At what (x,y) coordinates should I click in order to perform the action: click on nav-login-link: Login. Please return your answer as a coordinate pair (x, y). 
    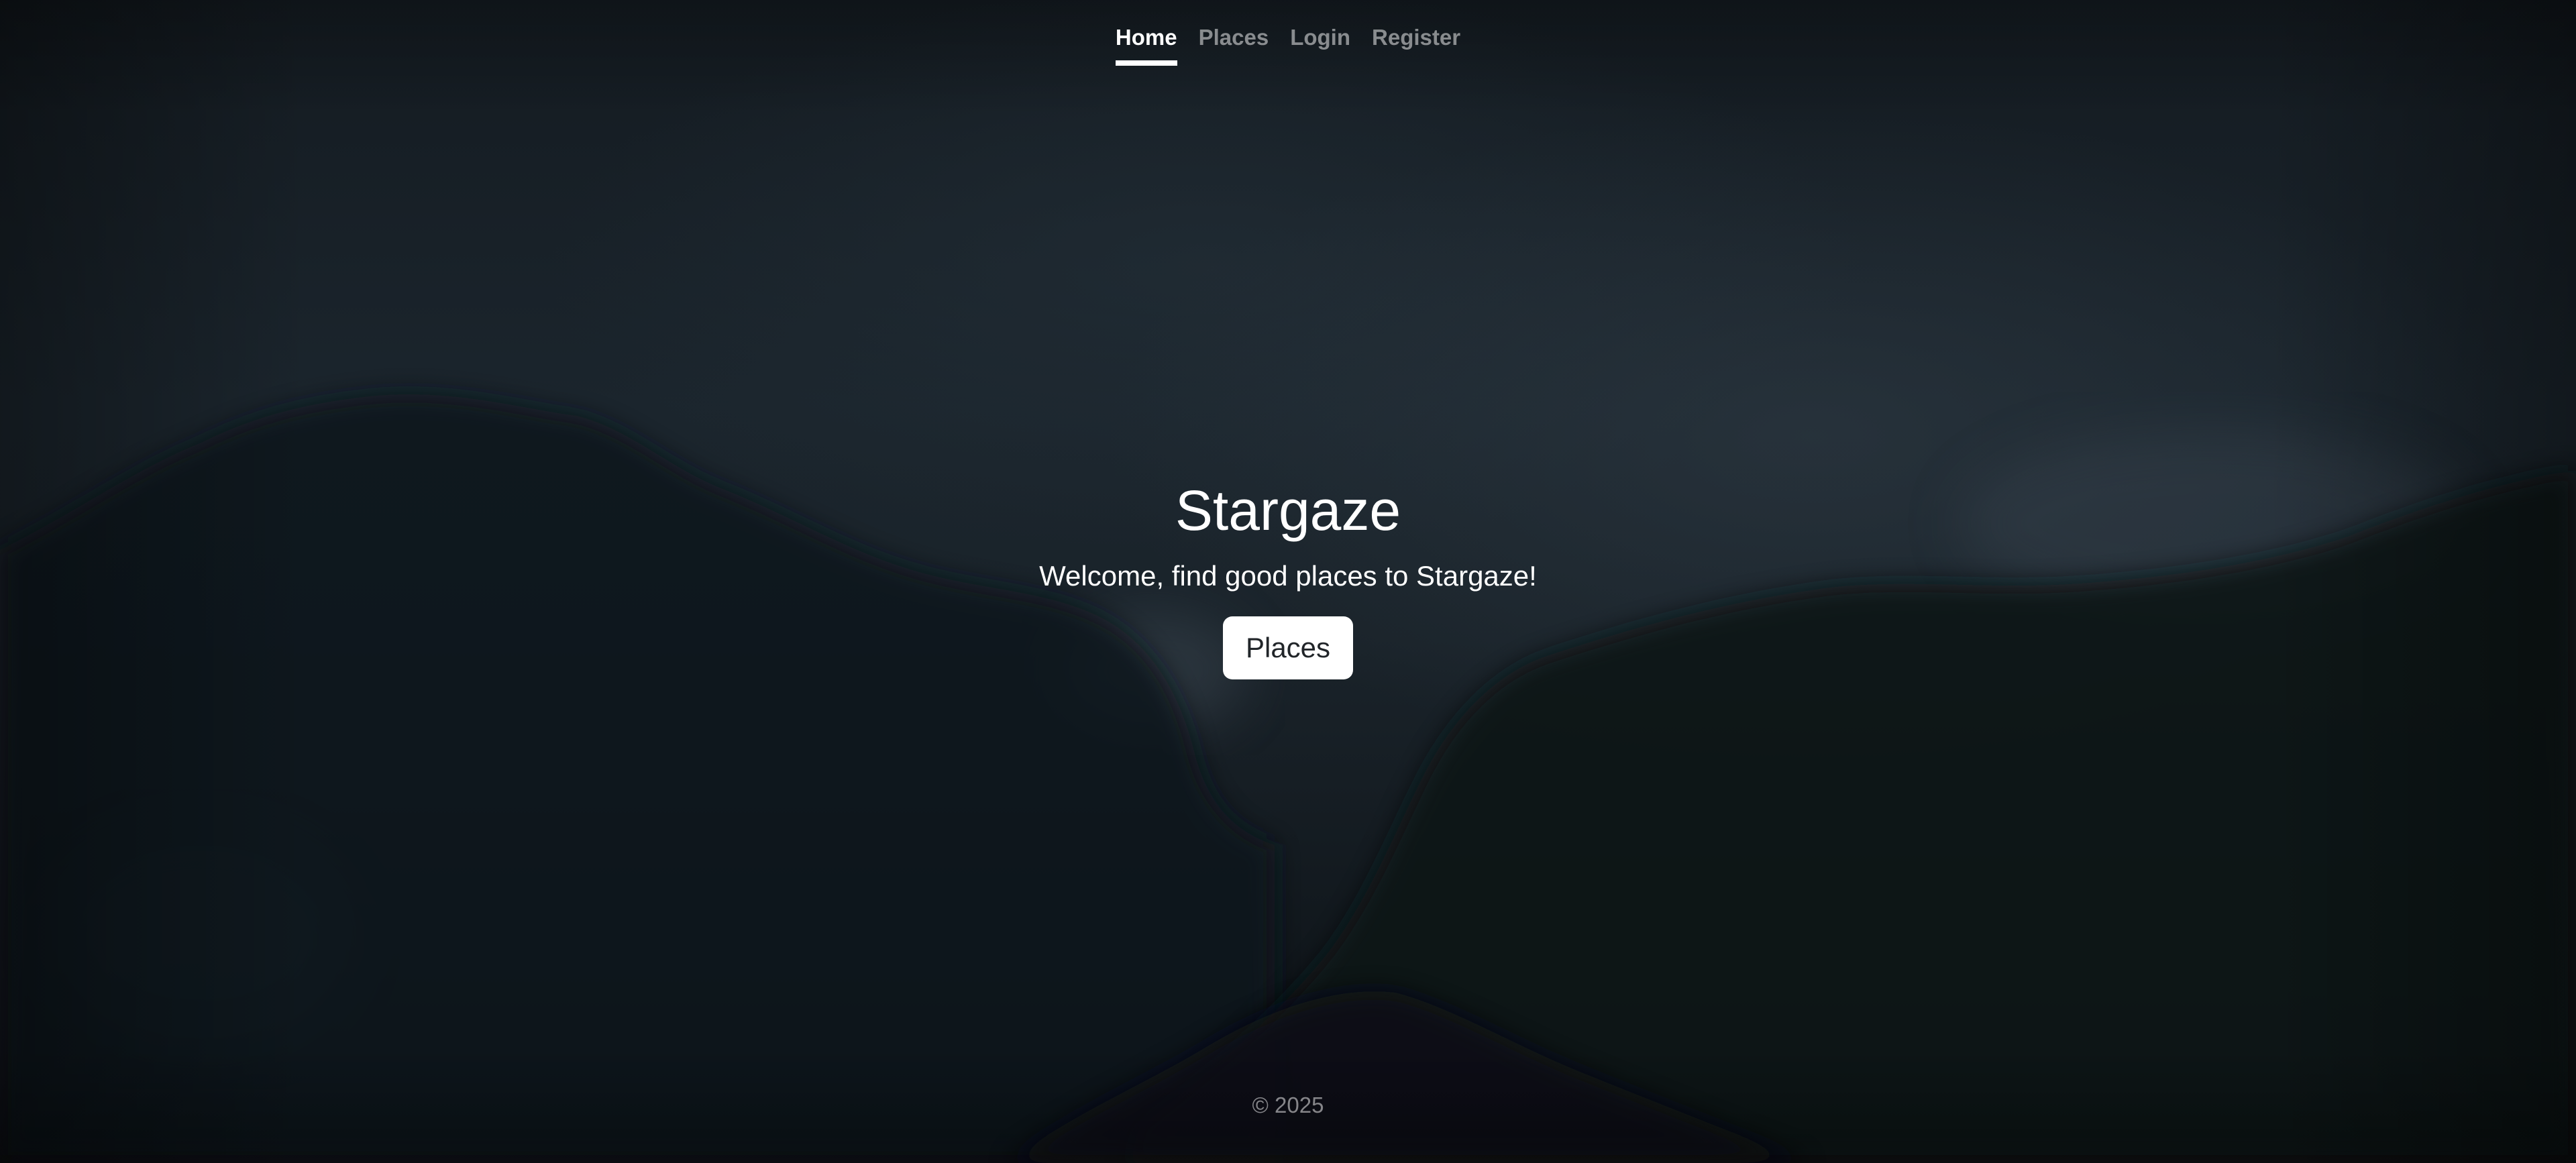
    Looking at the image, I should click on (1320, 45).